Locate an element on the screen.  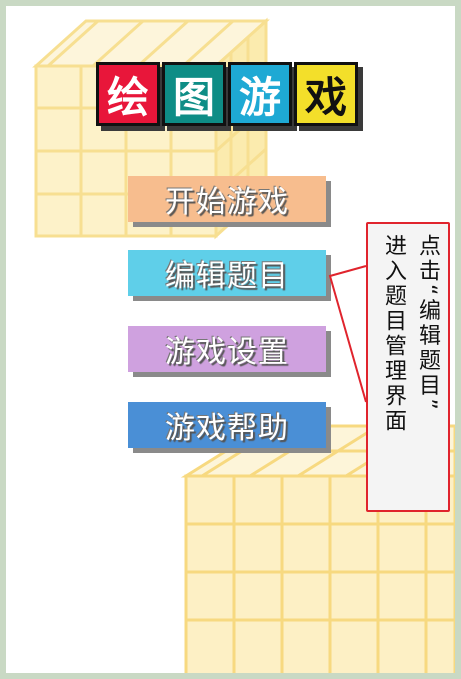
title-tile-1: 绘 is located at coordinates (128, 94).